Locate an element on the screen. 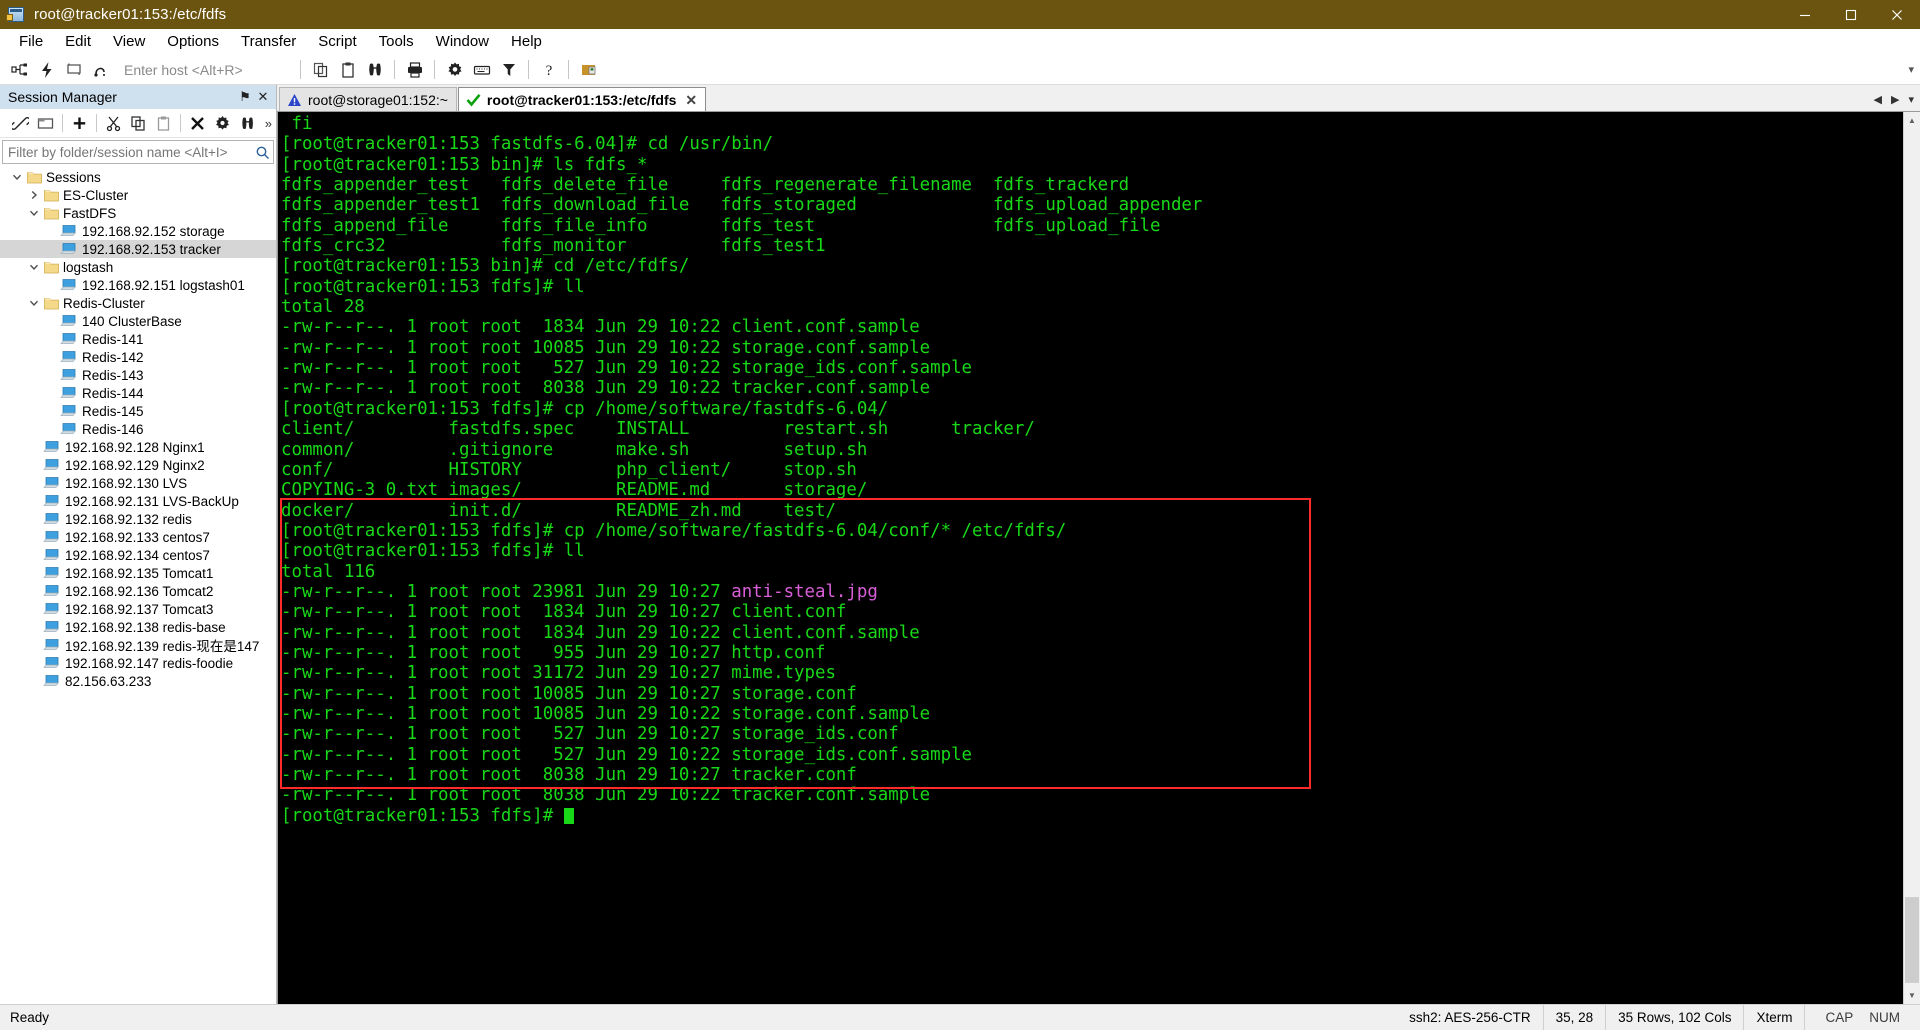 The height and width of the screenshot is (1030, 1920). filter-icon is located at coordinates (508, 70).